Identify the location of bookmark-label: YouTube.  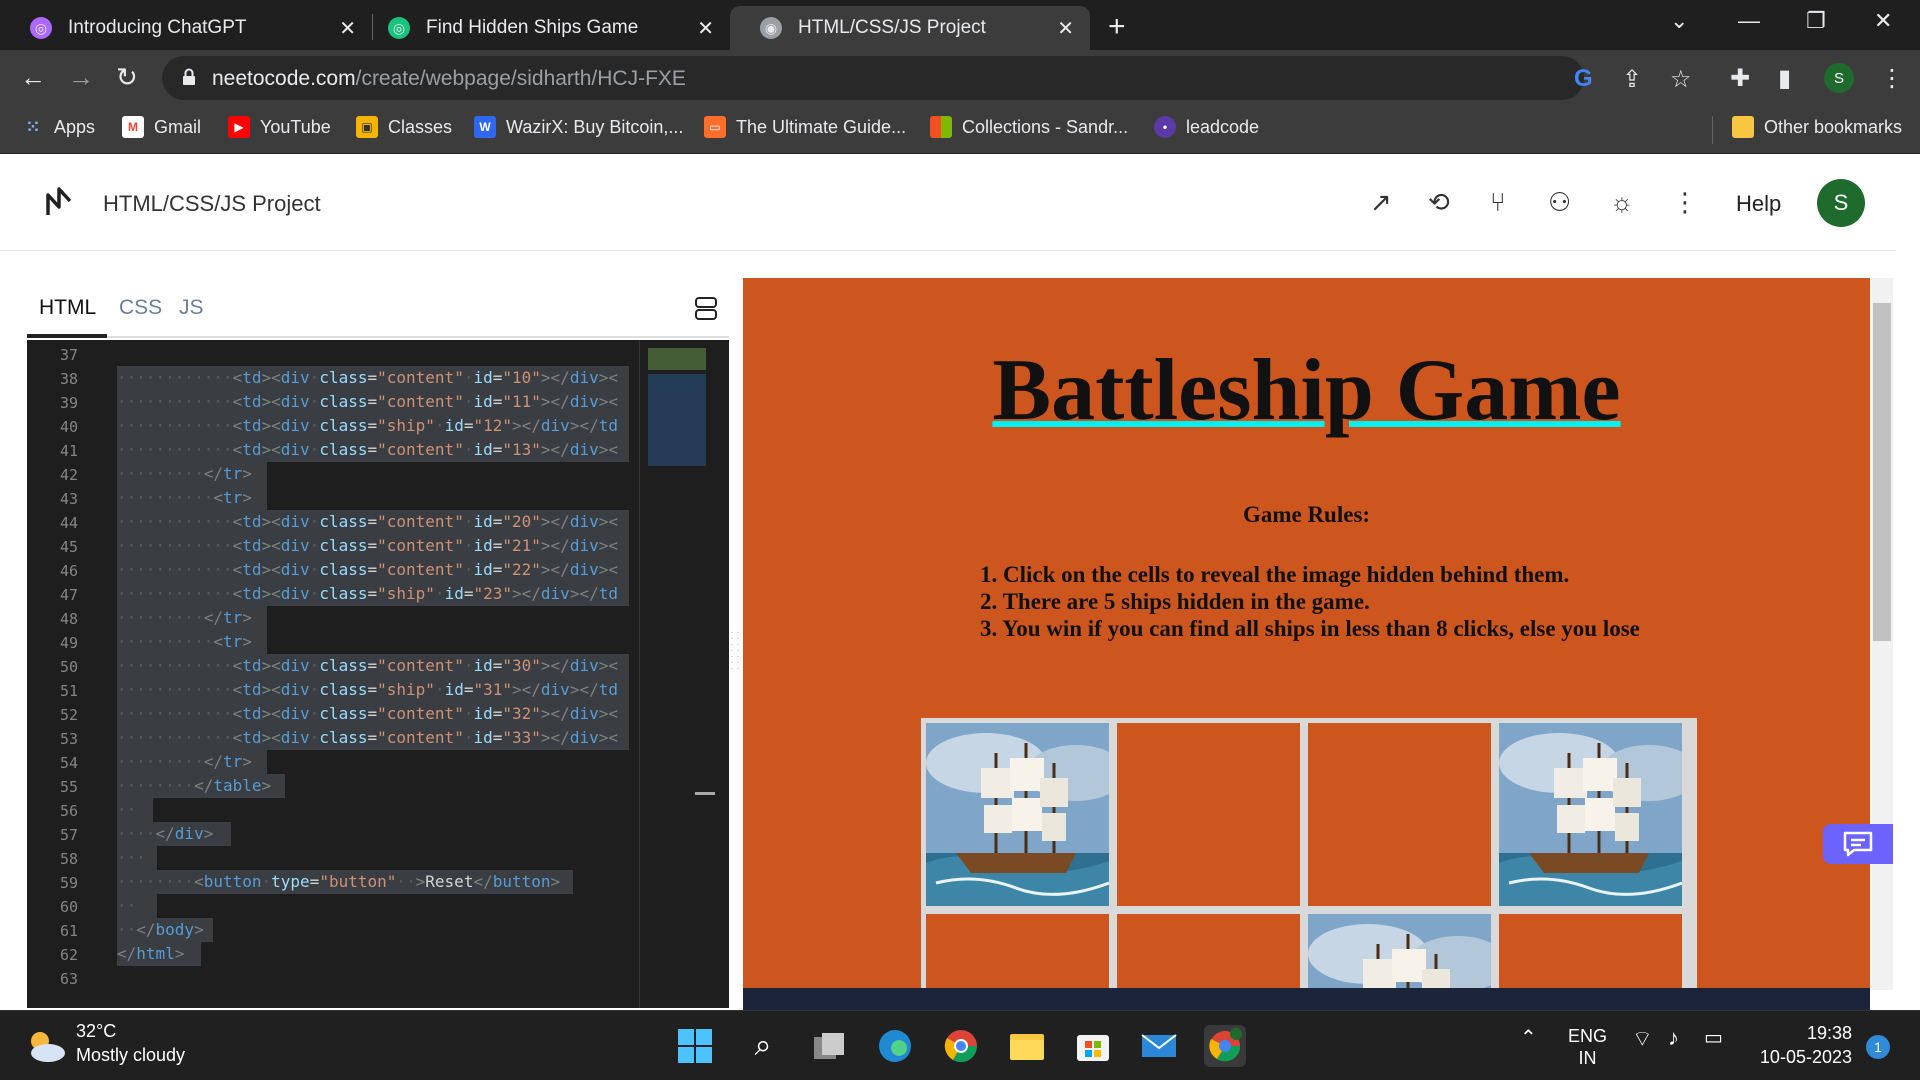
(295, 126).